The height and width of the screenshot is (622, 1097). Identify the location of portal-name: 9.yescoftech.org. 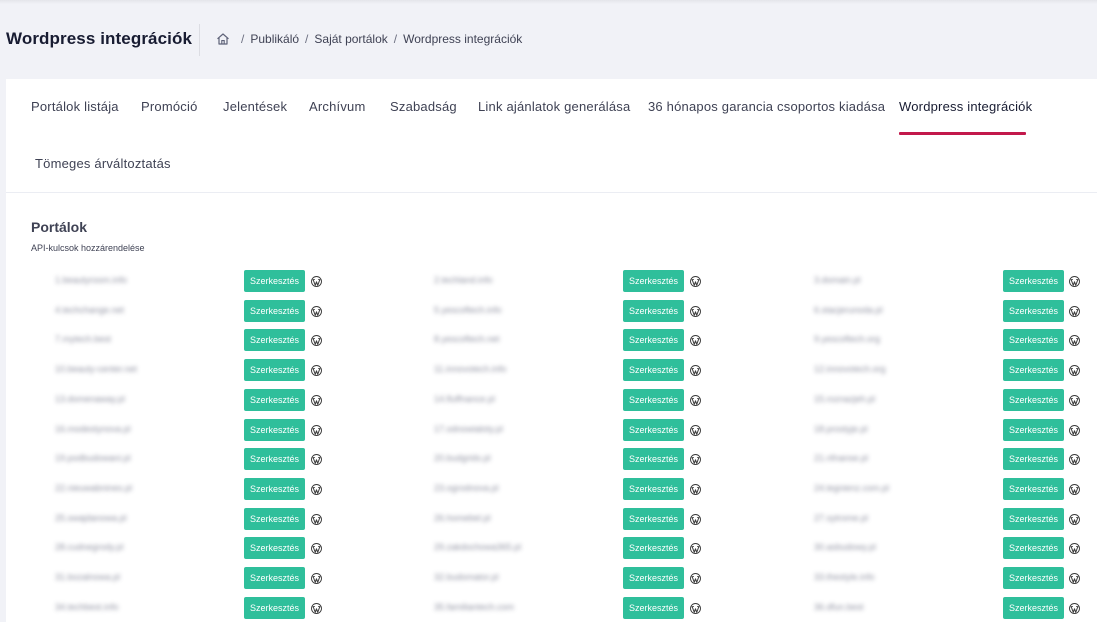
(847, 339).